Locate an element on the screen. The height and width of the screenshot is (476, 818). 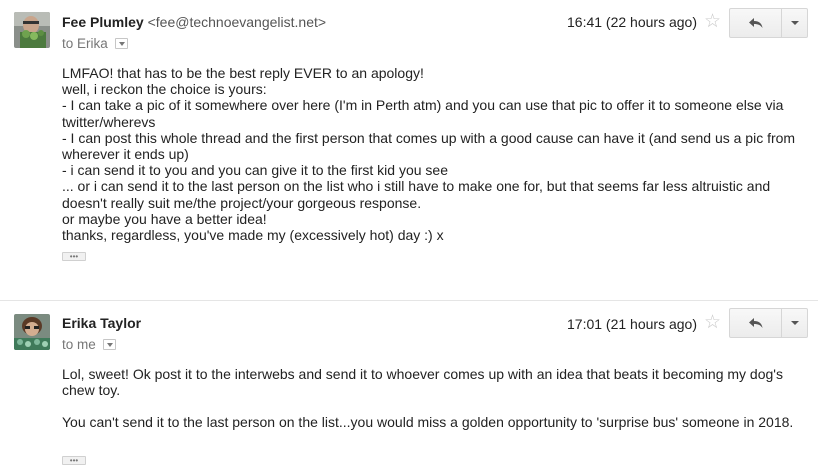
sender-email: <fee@technoevangelist.net> is located at coordinates (237, 22).